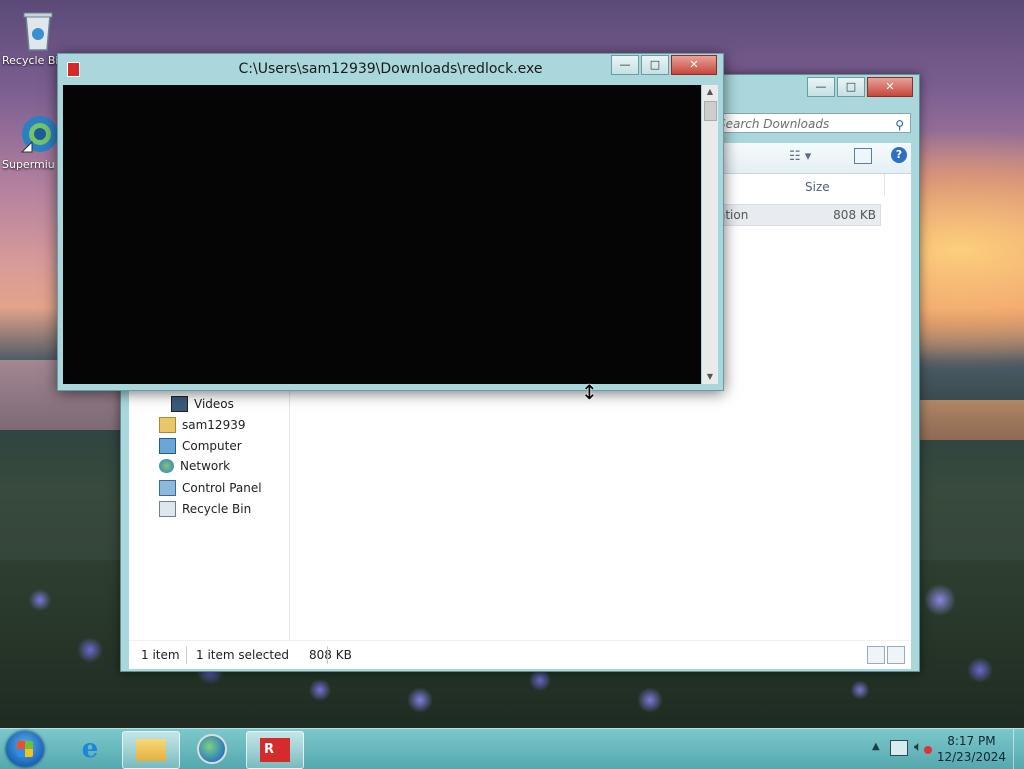 The image size is (1024, 769). What do you see at coordinates (589, 392) in the screenshot?
I see `resize-cursor-icon: ↕` at bounding box center [589, 392].